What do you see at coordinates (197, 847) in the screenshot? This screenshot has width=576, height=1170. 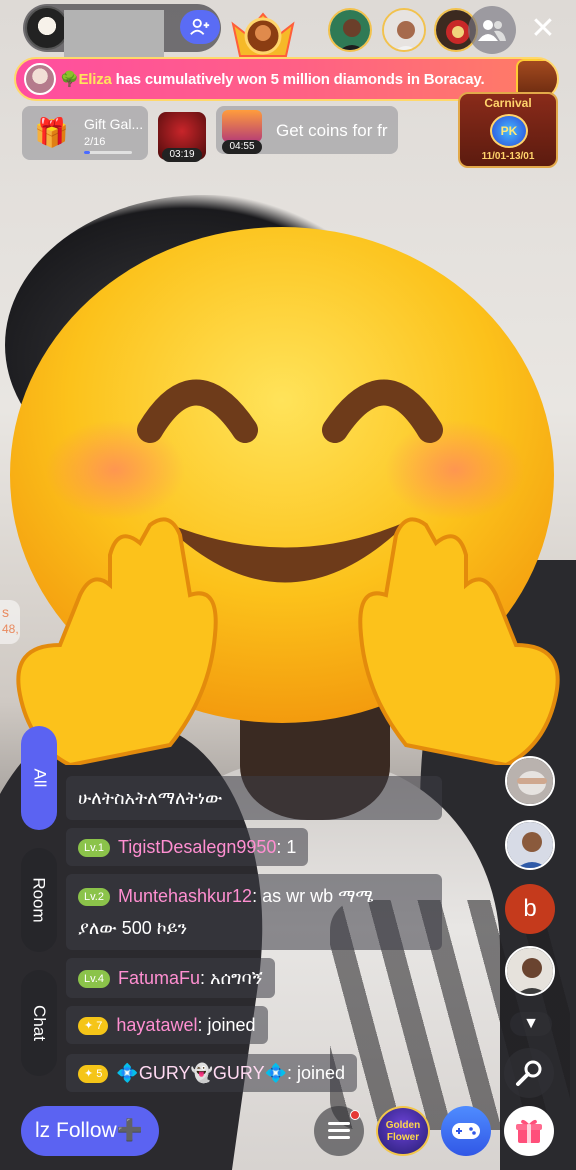 I see `chat-username: TigistDesalegn9950` at bounding box center [197, 847].